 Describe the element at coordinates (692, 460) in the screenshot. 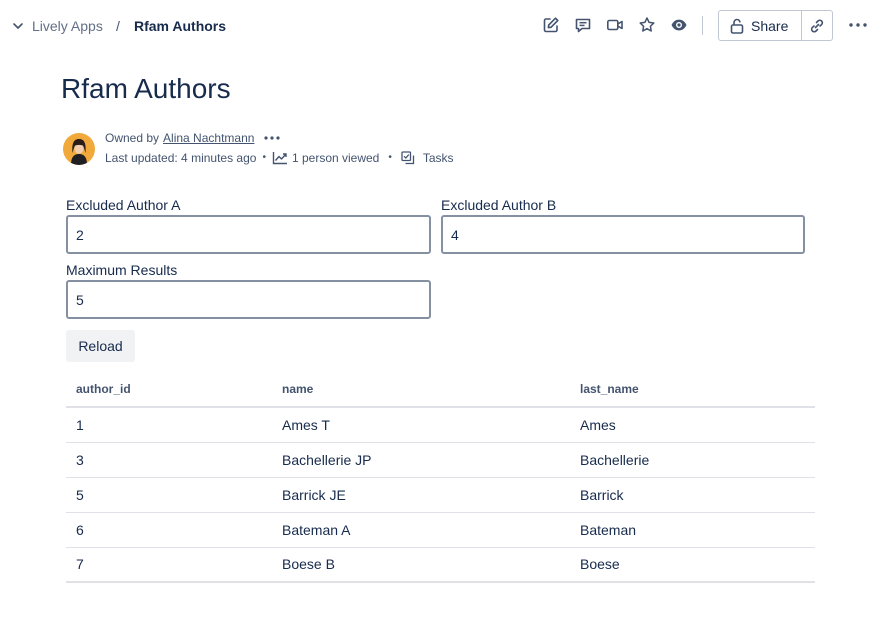

I see `cell-last-name: Bachellerie` at that location.